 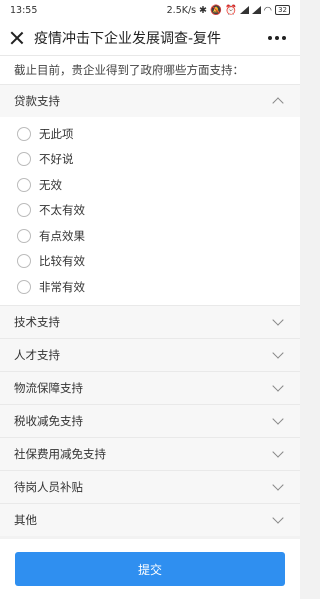 I want to click on section-label: 技术支持, so click(x=37, y=321).